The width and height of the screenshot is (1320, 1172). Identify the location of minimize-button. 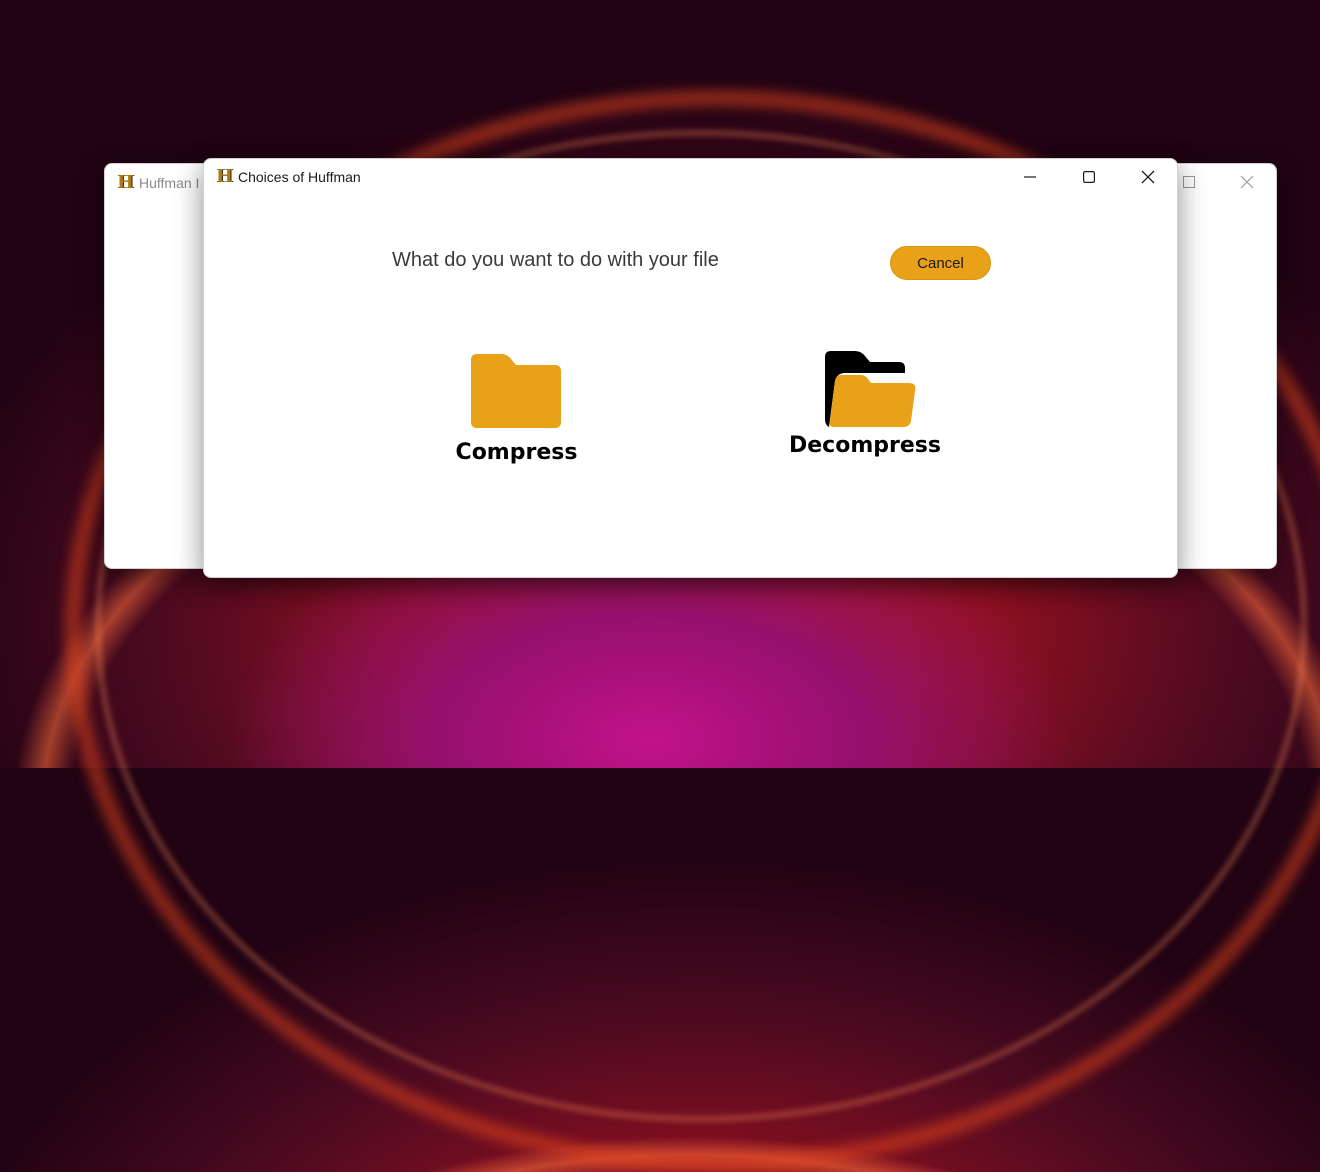
(1030, 177).